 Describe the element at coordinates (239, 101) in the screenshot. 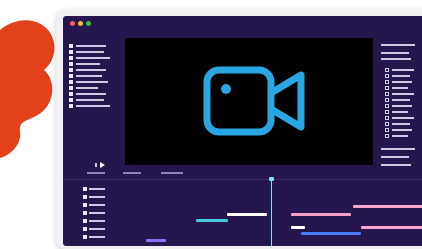

I see `camera-body` at that location.